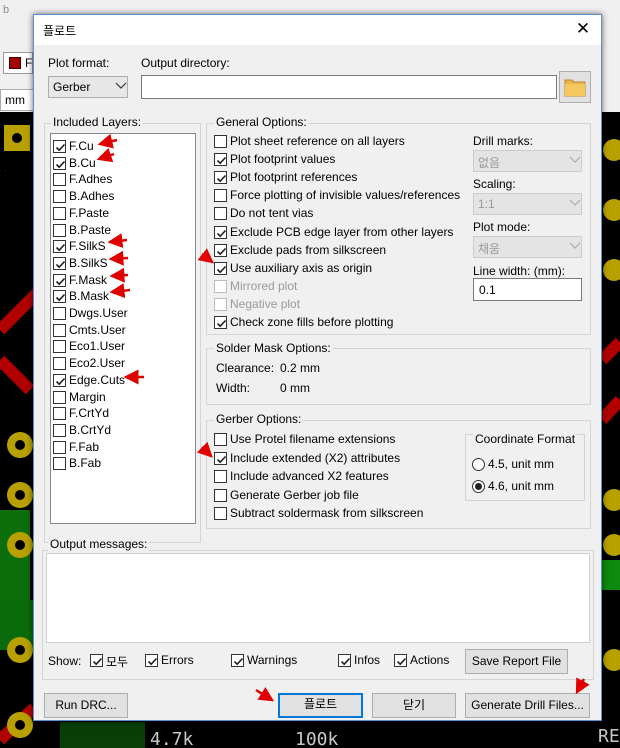 The image size is (620, 748). What do you see at coordinates (516, 661) in the screenshot?
I see `save-report-button: Save Report File` at bounding box center [516, 661].